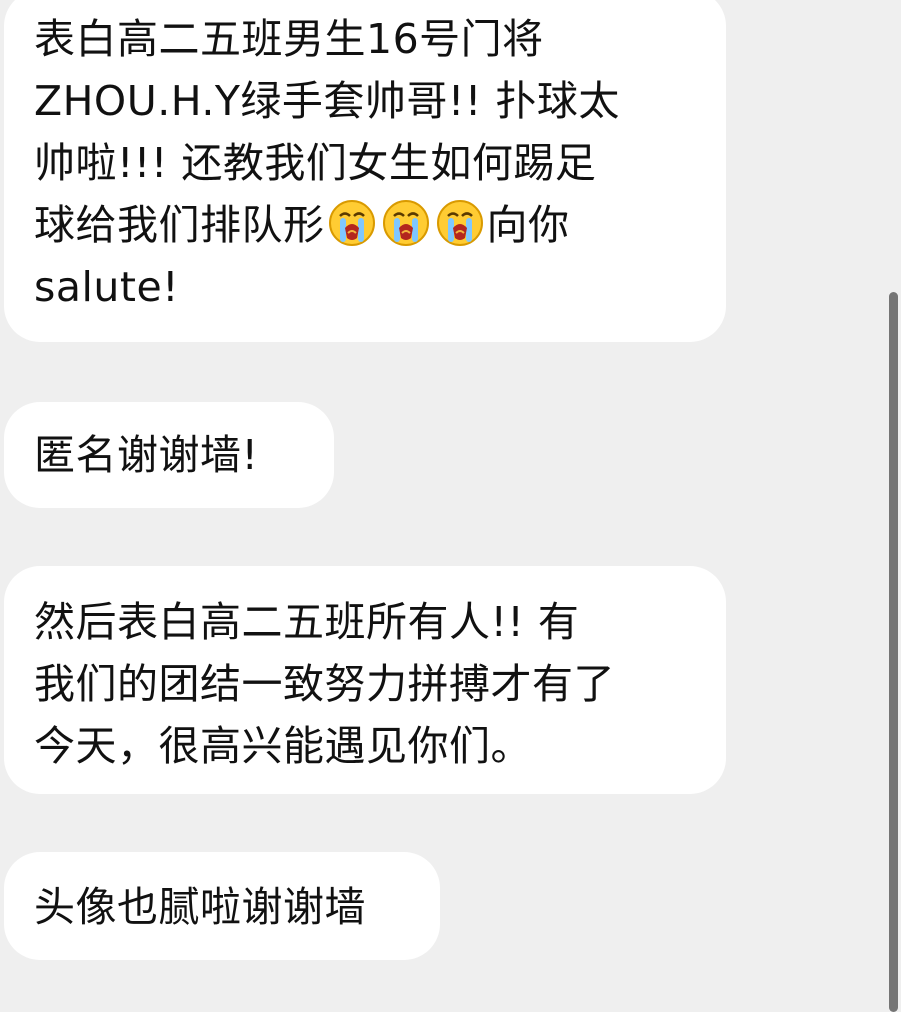 The image size is (901, 1012). I want to click on message-line: ZHOU.H.Y绿手套帅哥!! 扑球太, so click(327, 101).